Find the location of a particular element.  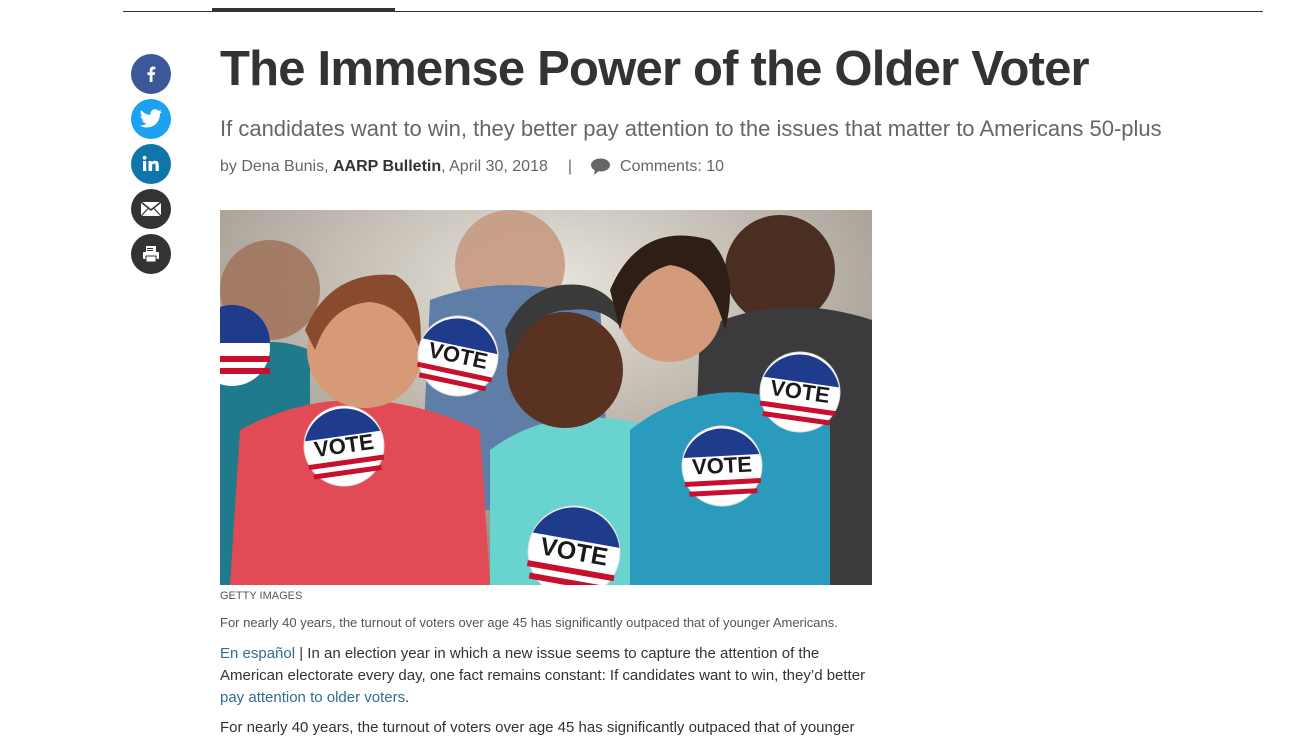

publication: AARP Bulletin is located at coordinates (387, 166).